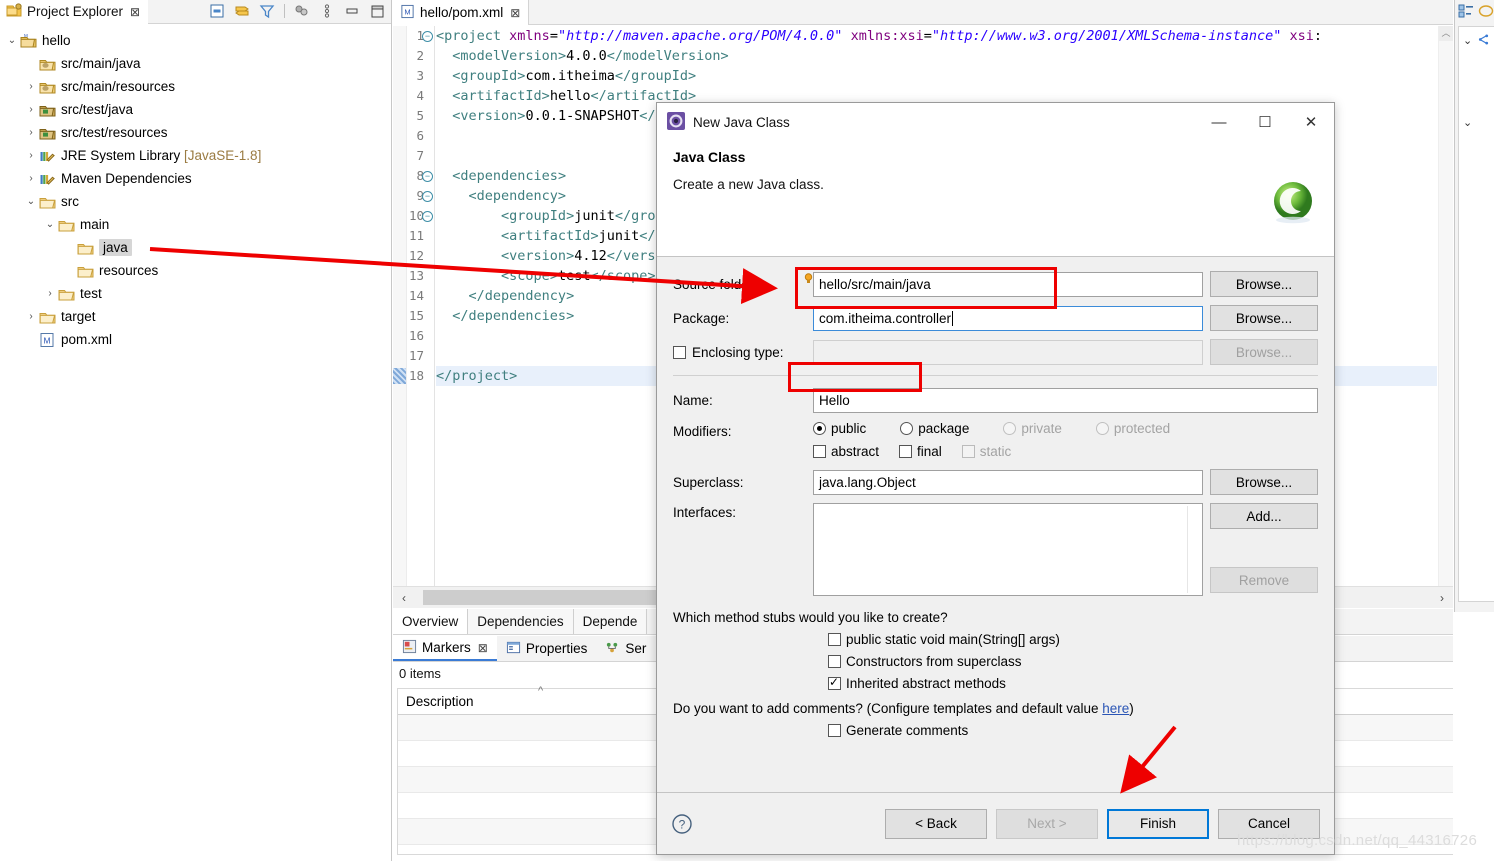  Describe the element at coordinates (934, 428) in the screenshot. I see `modifier-radio-package: package` at that location.